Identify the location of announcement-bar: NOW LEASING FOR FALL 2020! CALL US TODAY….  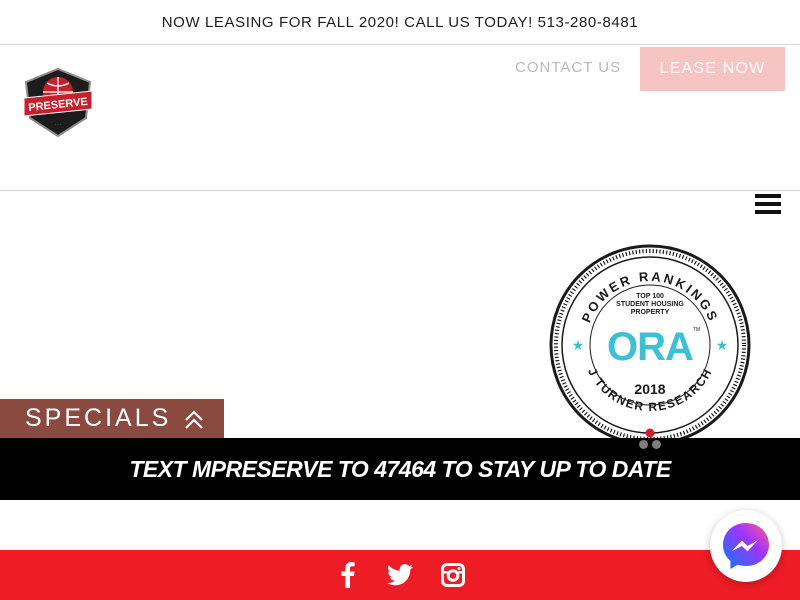
(400, 22).